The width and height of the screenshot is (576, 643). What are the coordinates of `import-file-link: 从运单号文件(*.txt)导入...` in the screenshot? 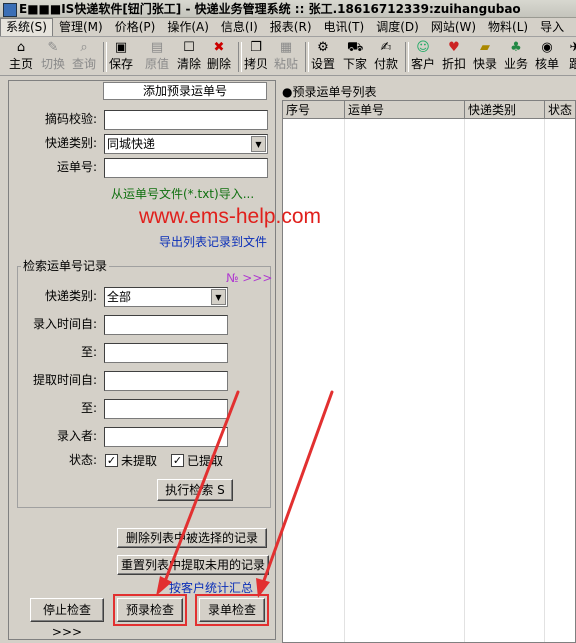 It's located at (182, 193).